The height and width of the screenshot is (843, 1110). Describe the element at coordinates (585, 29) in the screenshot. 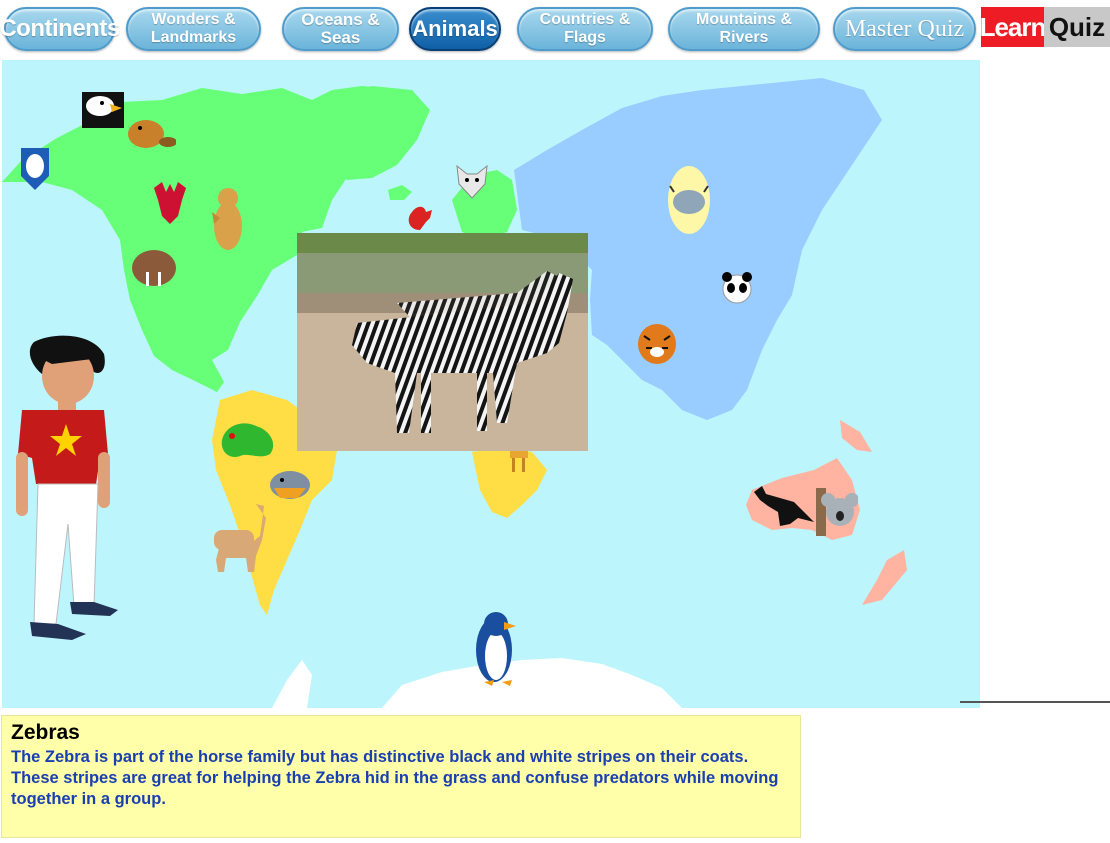

I see `tab-countries-flags: Countries & Flags` at that location.